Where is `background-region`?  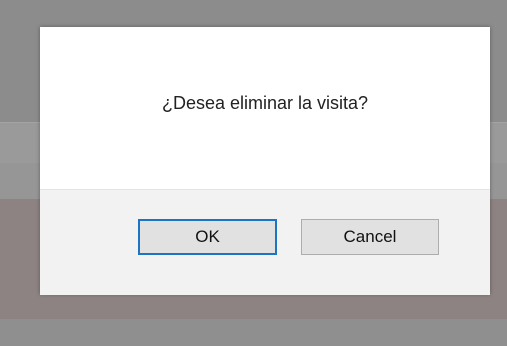
background-region is located at coordinates (253, 332).